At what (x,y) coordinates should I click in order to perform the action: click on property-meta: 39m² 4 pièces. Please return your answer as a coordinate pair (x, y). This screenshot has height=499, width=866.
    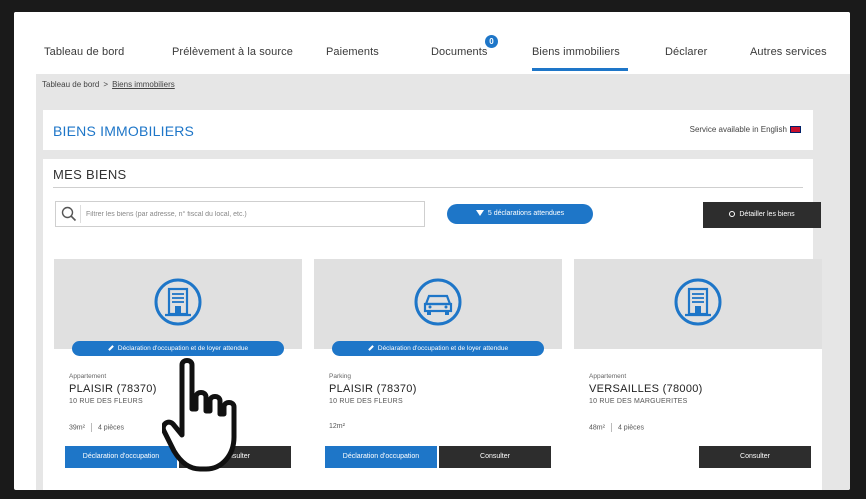
    Looking at the image, I should click on (96, 427).